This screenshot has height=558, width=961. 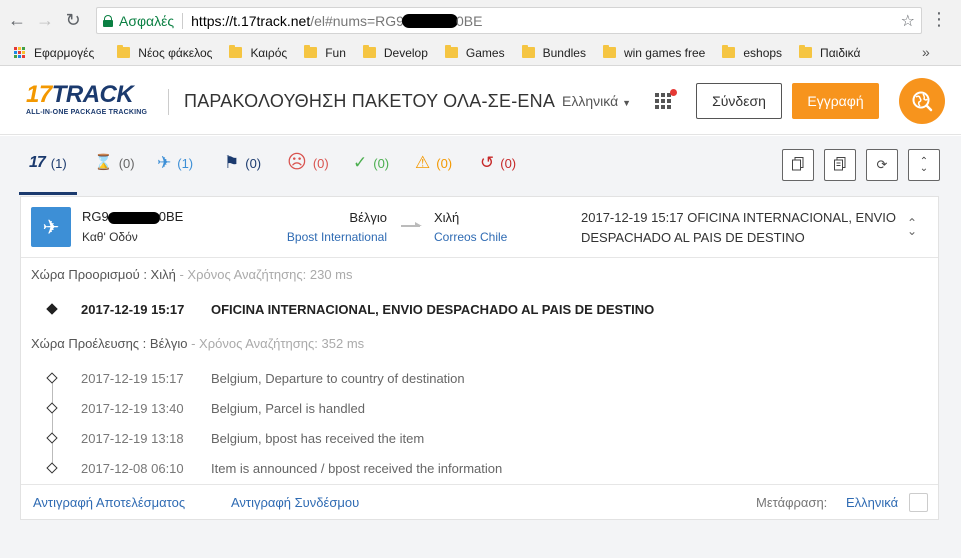 I want to click on copy-all-icon, so click(x=840, y=165).